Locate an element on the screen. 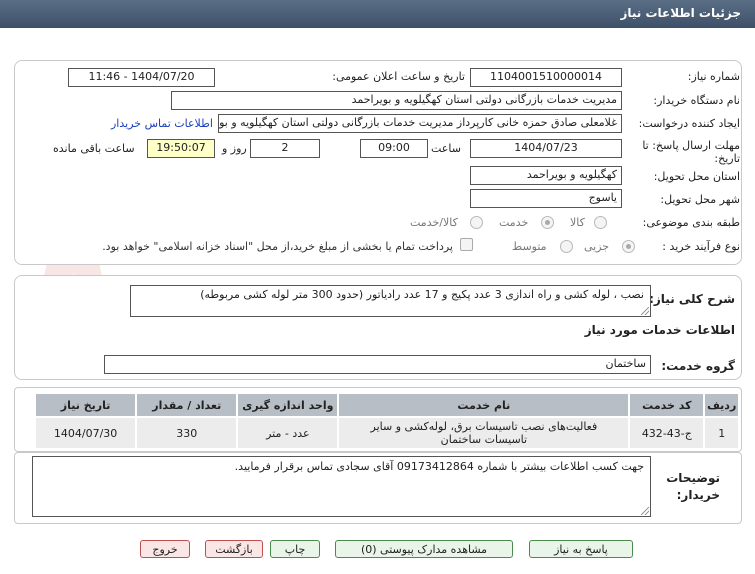 The width and height of the screenshot is (755, 574). process-type-label: نوع فرآیند خرید : is located at coordinates (701, 246).